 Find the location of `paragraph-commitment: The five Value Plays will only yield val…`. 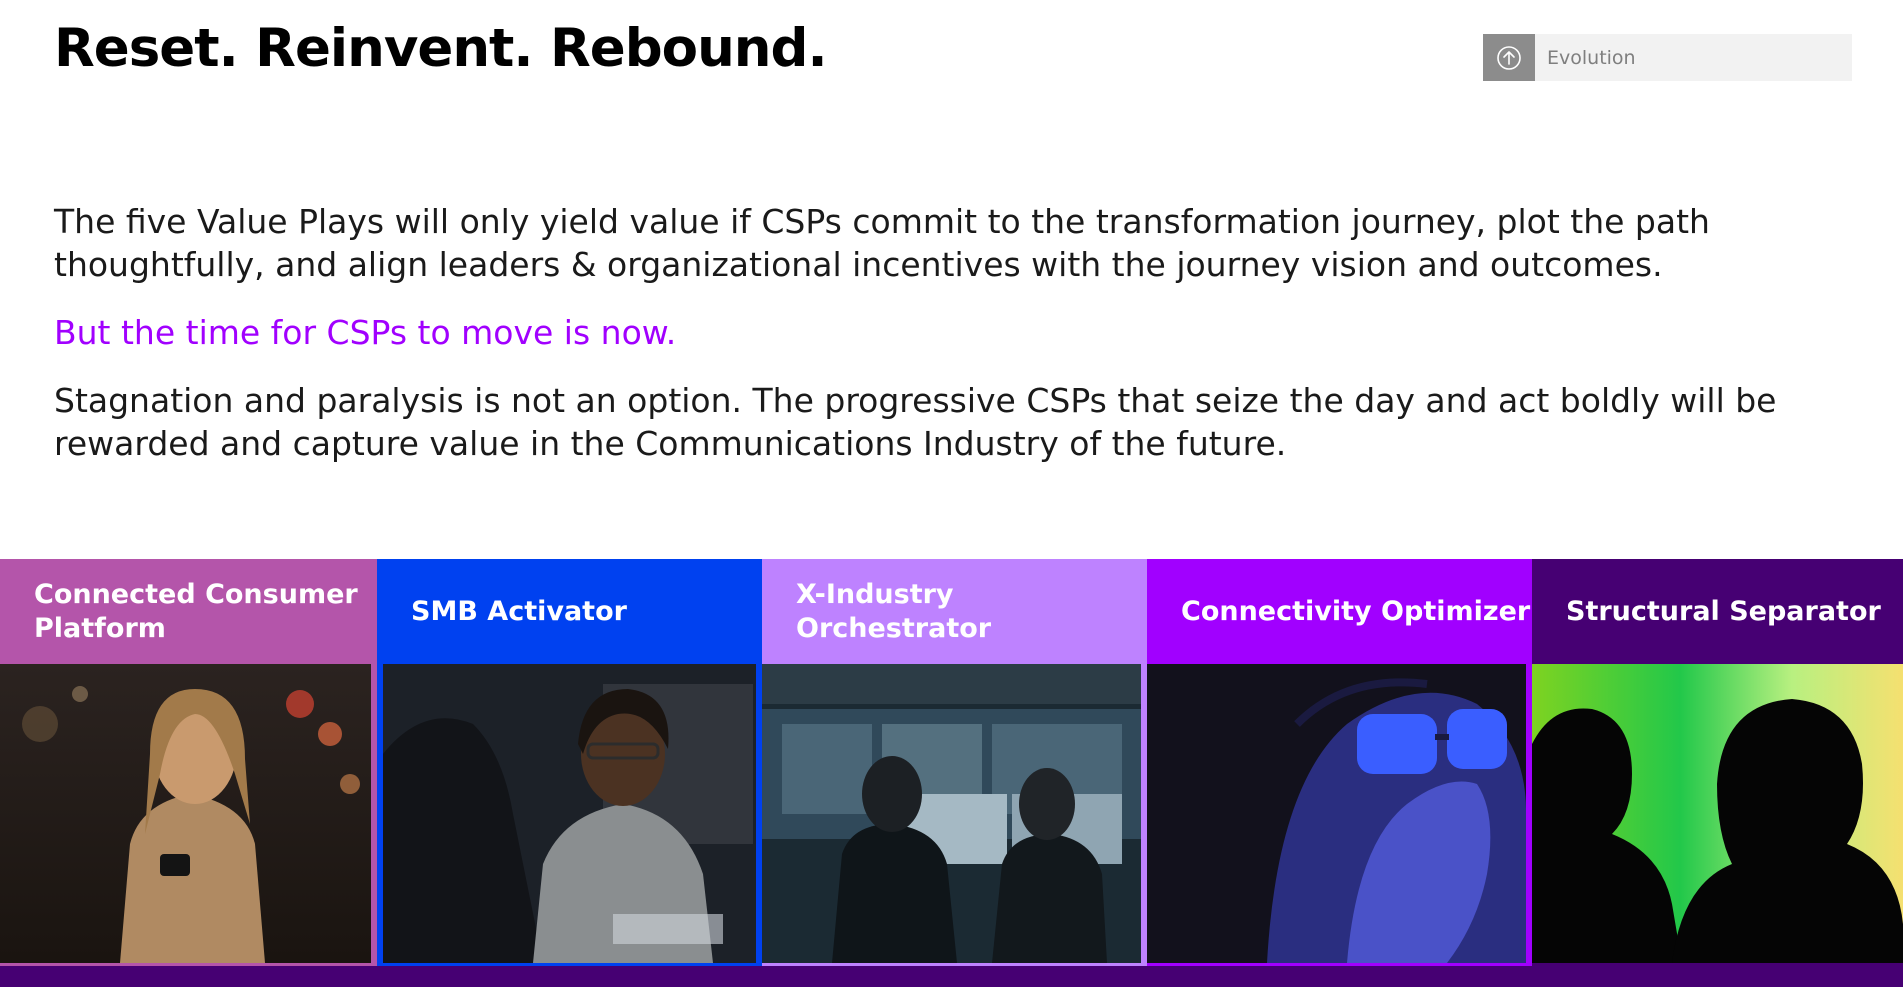

paragraph-commitment: The five Value Plays will only yield val… is located at coordinates (882, 243).